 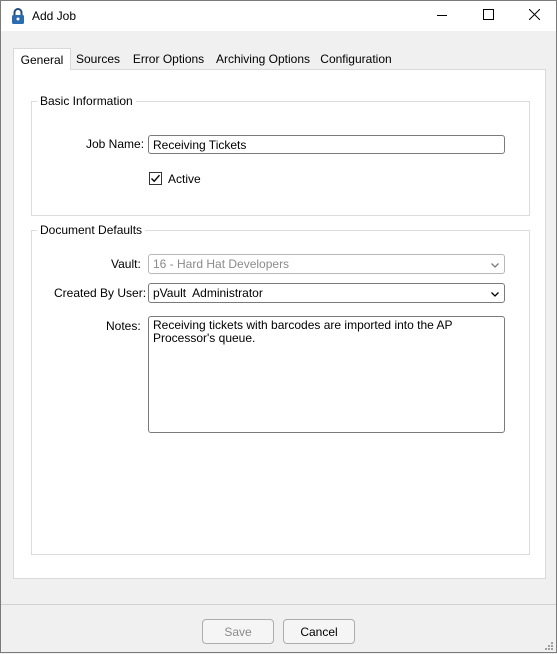 I want to click on job-name-label: Job Name:, so click(x=115, y=144).